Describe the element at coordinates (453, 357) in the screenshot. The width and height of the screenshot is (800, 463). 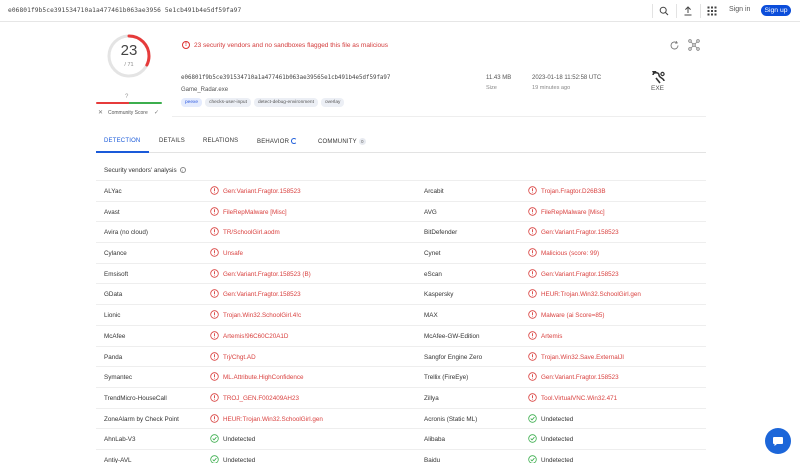
I see `vendor-name: Sangfor Engine Zero` at that location.